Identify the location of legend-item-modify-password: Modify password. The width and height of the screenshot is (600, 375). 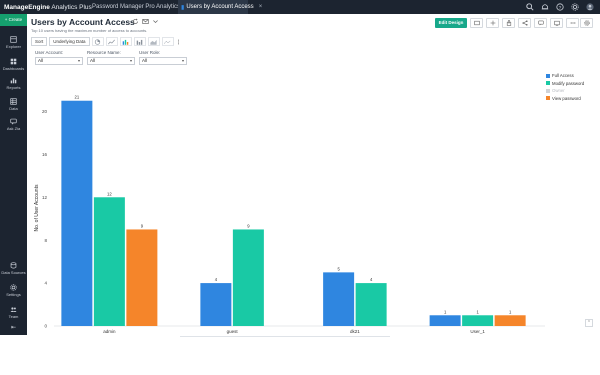
(565, 84).